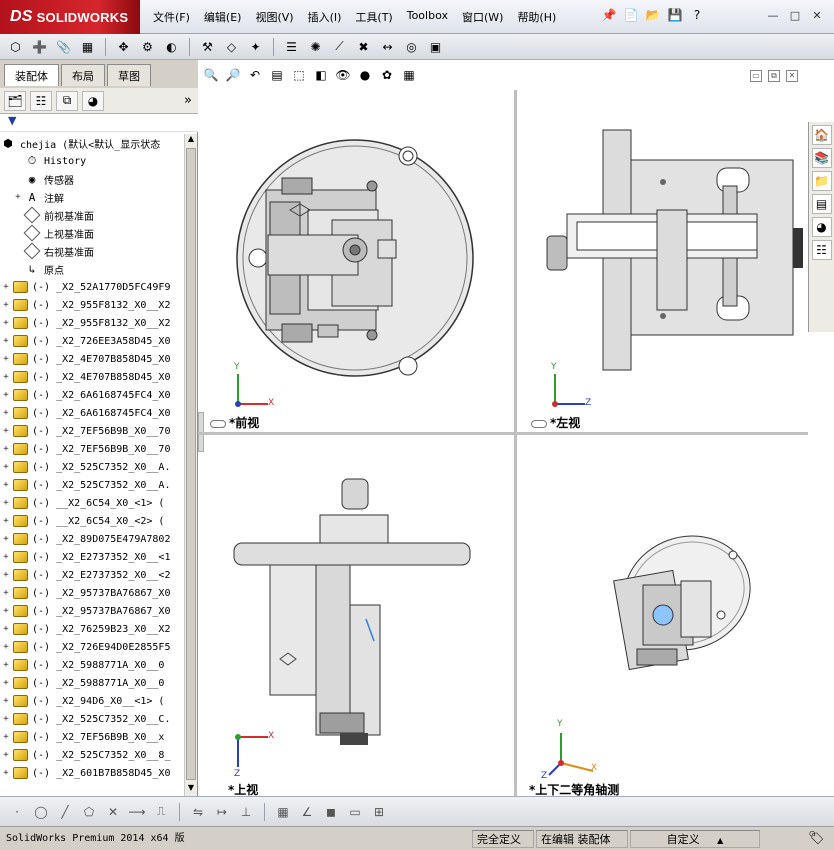  Describe the element at coordinates (331, 812) in the screenshot. I see `shaded-cube-icon: ◼` at that location.